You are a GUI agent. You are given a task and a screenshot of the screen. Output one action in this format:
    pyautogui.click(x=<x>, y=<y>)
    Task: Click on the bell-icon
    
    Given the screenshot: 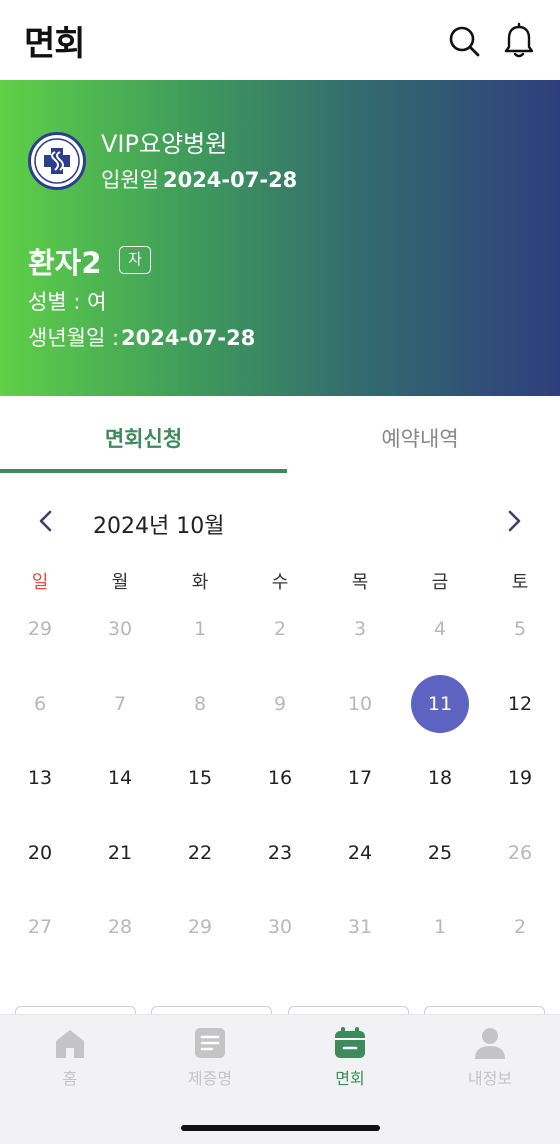 What is the action you would take?
    pyautogui.click(x=519, y=41)
    